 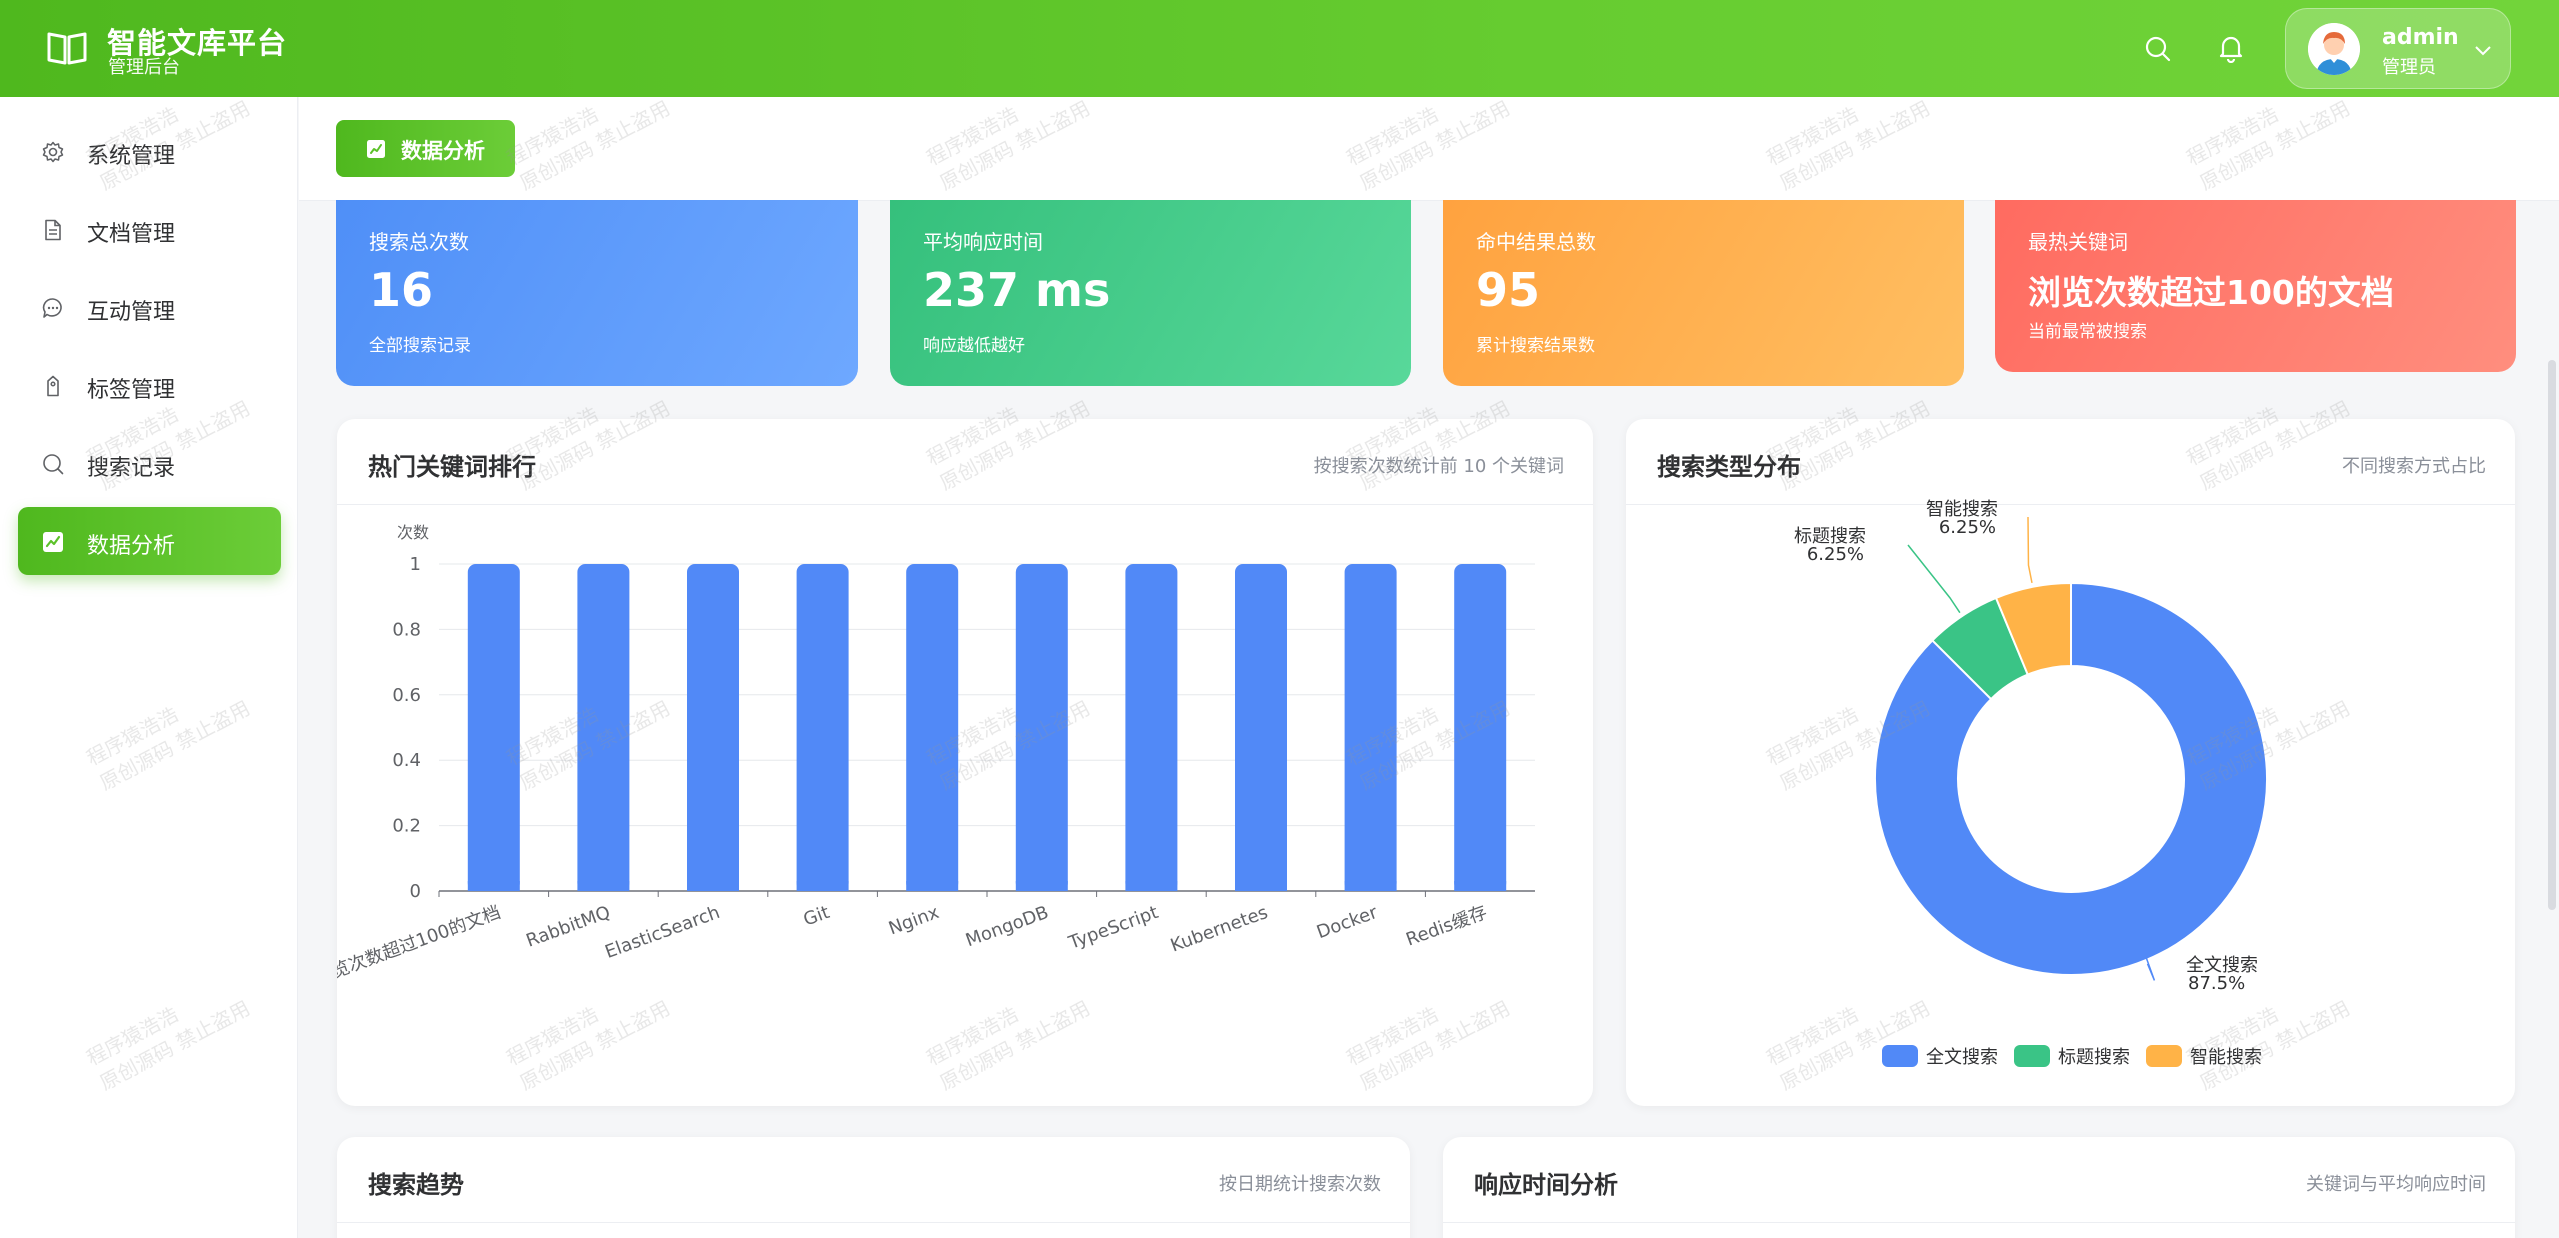 What do you see at coordinates (415, 891) in the screenshot?
I see `y-tick-label: 0` at bounding box center [415, 891].